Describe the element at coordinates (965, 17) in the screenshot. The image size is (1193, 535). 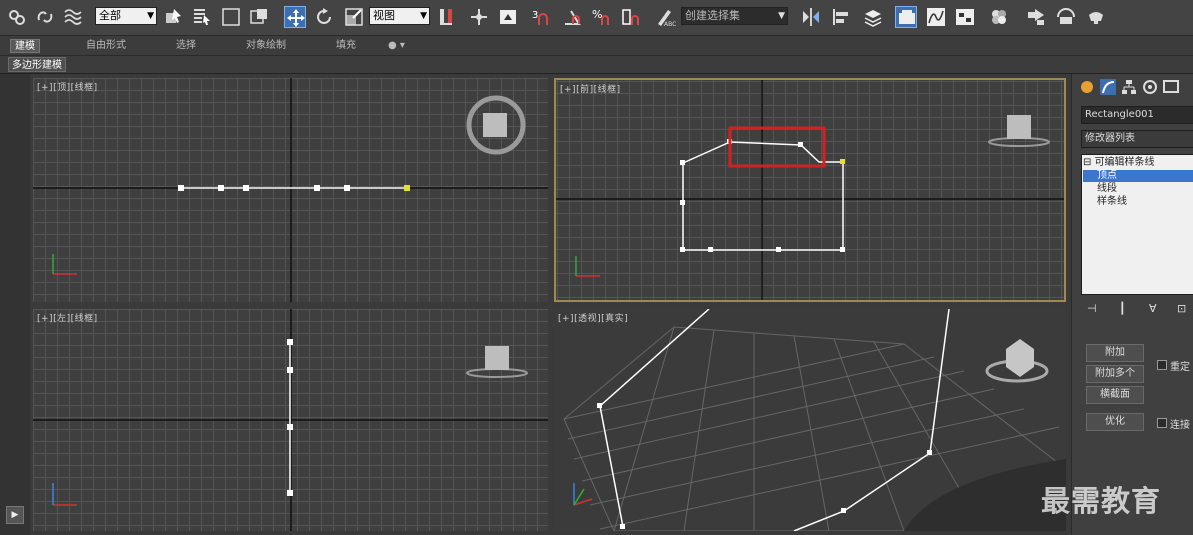
I see `schematic-view-icon` at that location.